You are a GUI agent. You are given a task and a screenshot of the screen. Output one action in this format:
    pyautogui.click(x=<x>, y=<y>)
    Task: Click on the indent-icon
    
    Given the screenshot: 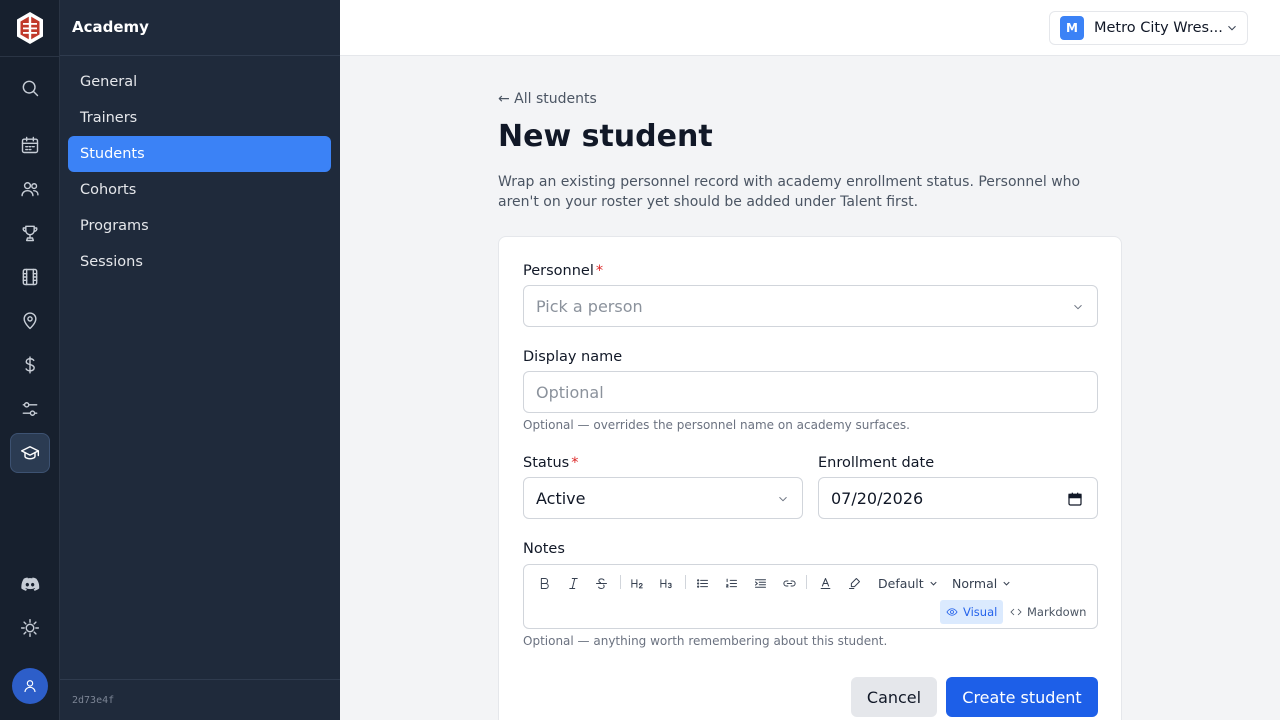 What is the action you would take?
    pyautogui.click(x=760, y=583)
    